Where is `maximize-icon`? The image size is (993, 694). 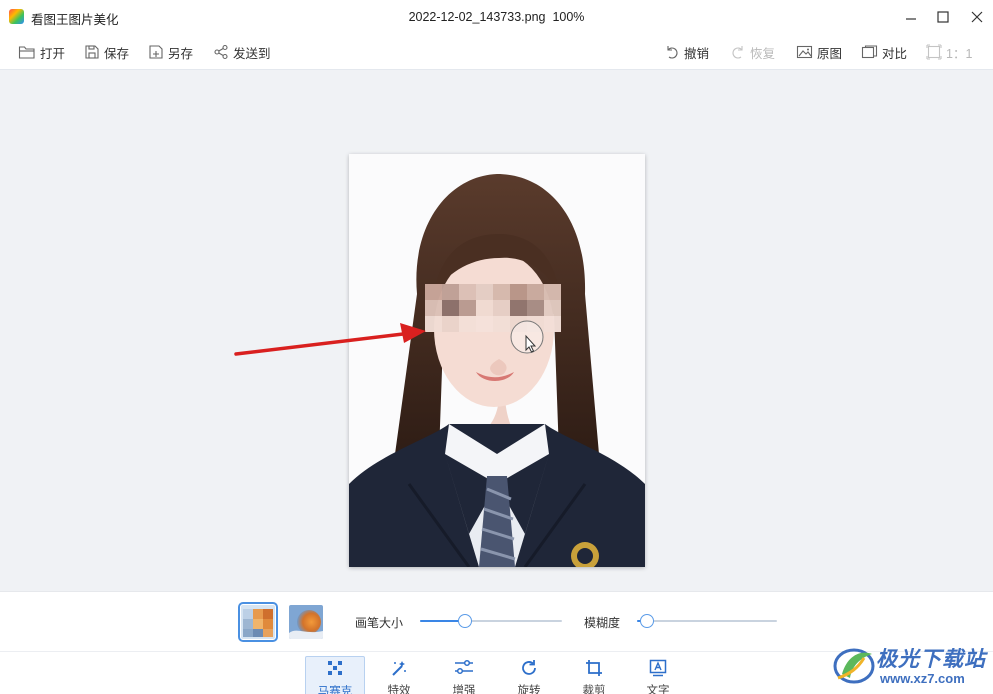 maximize-icon is located at coordinates (943, 17).